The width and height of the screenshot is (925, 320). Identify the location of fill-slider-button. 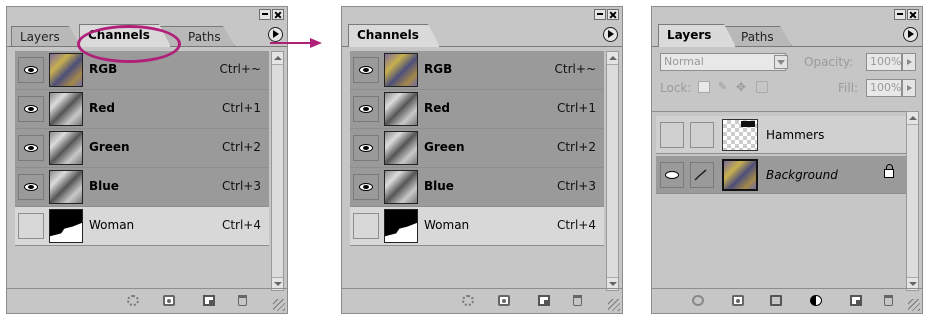
(909, 88).